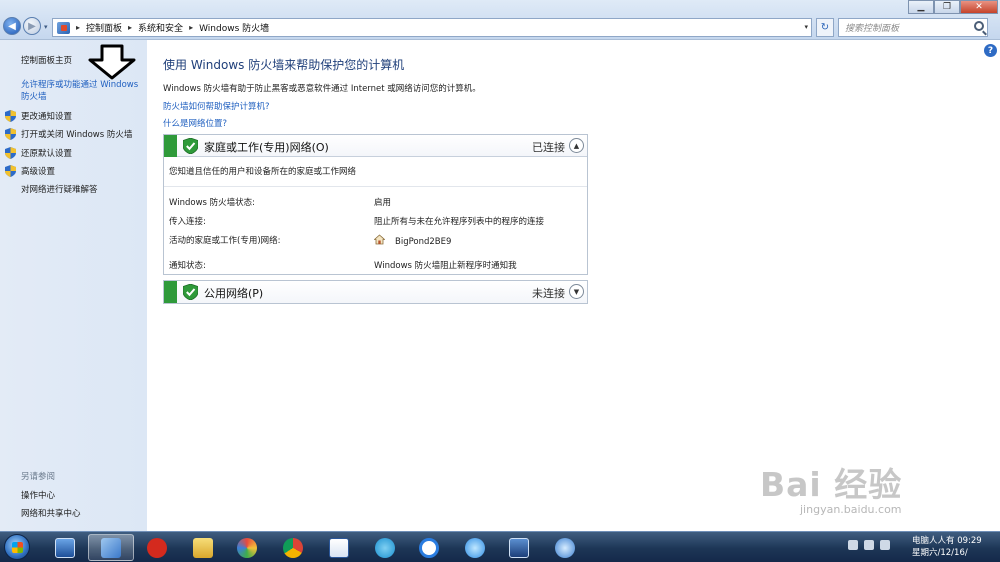 The image size is (1000, 562). I want to click on taskbar-paint, so click(247, 547).